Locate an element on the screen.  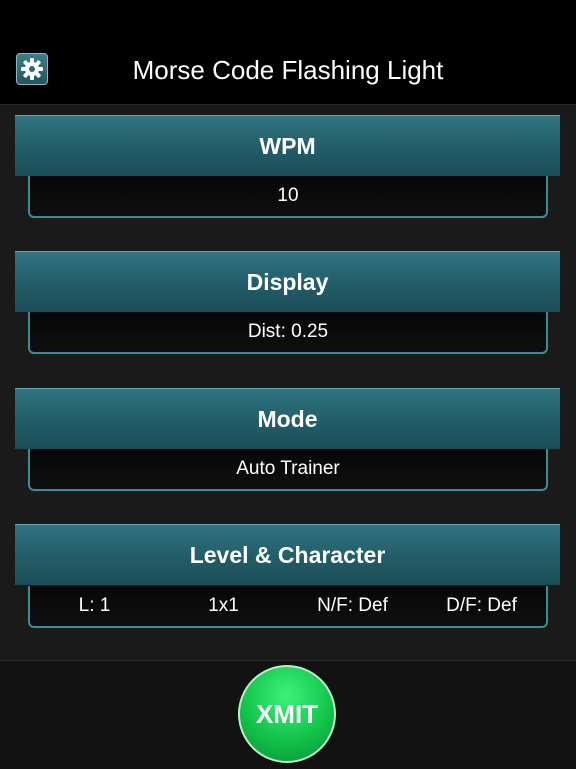
mode-header-button: Mode is located at coordinates (287, 418).